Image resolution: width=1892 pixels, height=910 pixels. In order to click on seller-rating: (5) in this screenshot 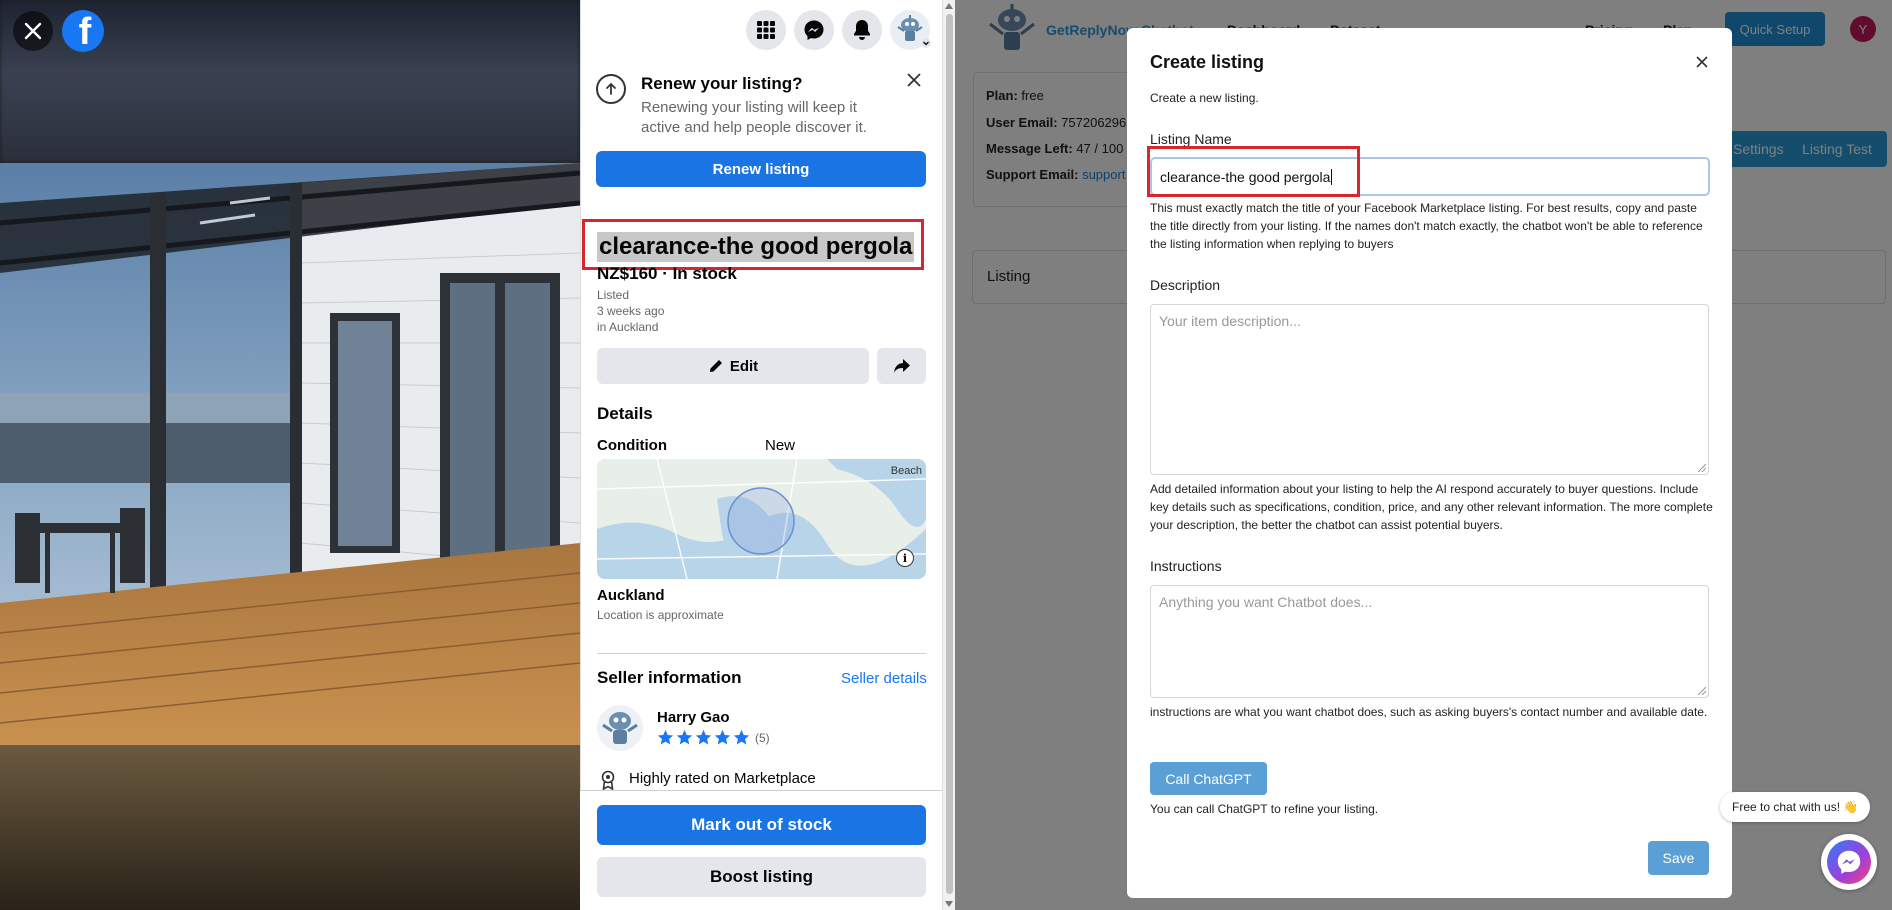, I will do `click(713, 737)`.